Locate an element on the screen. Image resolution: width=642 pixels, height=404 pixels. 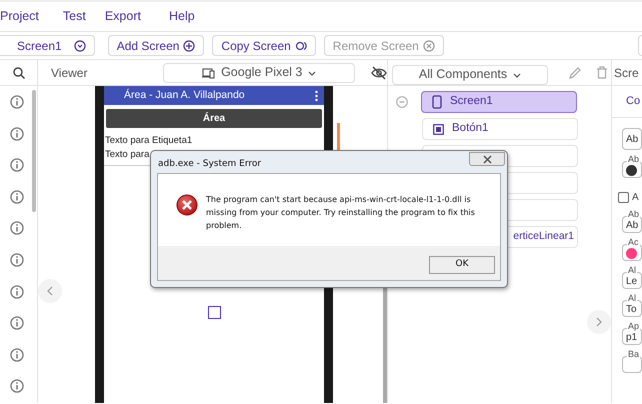
app-label: Texto para is located at coordinates (127, 155).